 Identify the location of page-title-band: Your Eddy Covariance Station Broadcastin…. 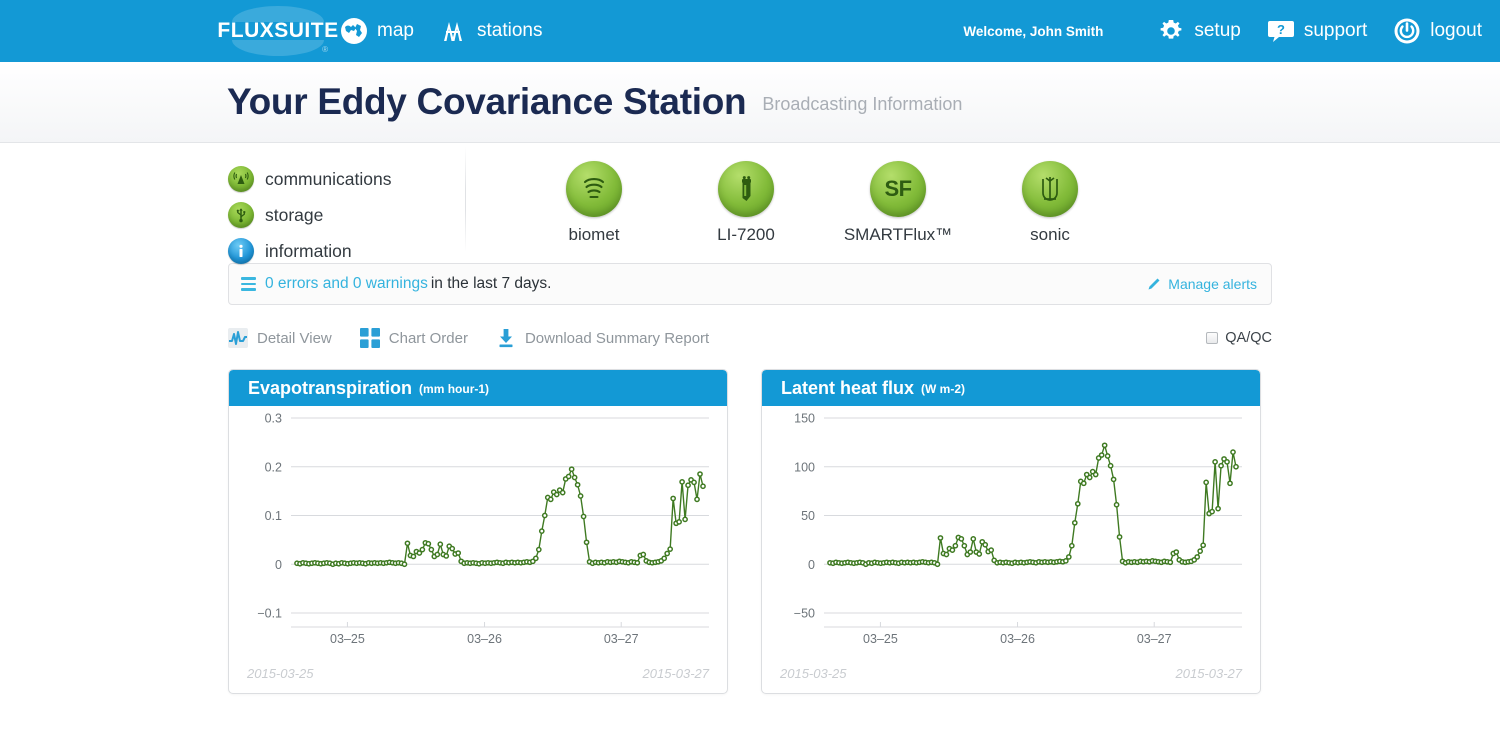
(750, 102).